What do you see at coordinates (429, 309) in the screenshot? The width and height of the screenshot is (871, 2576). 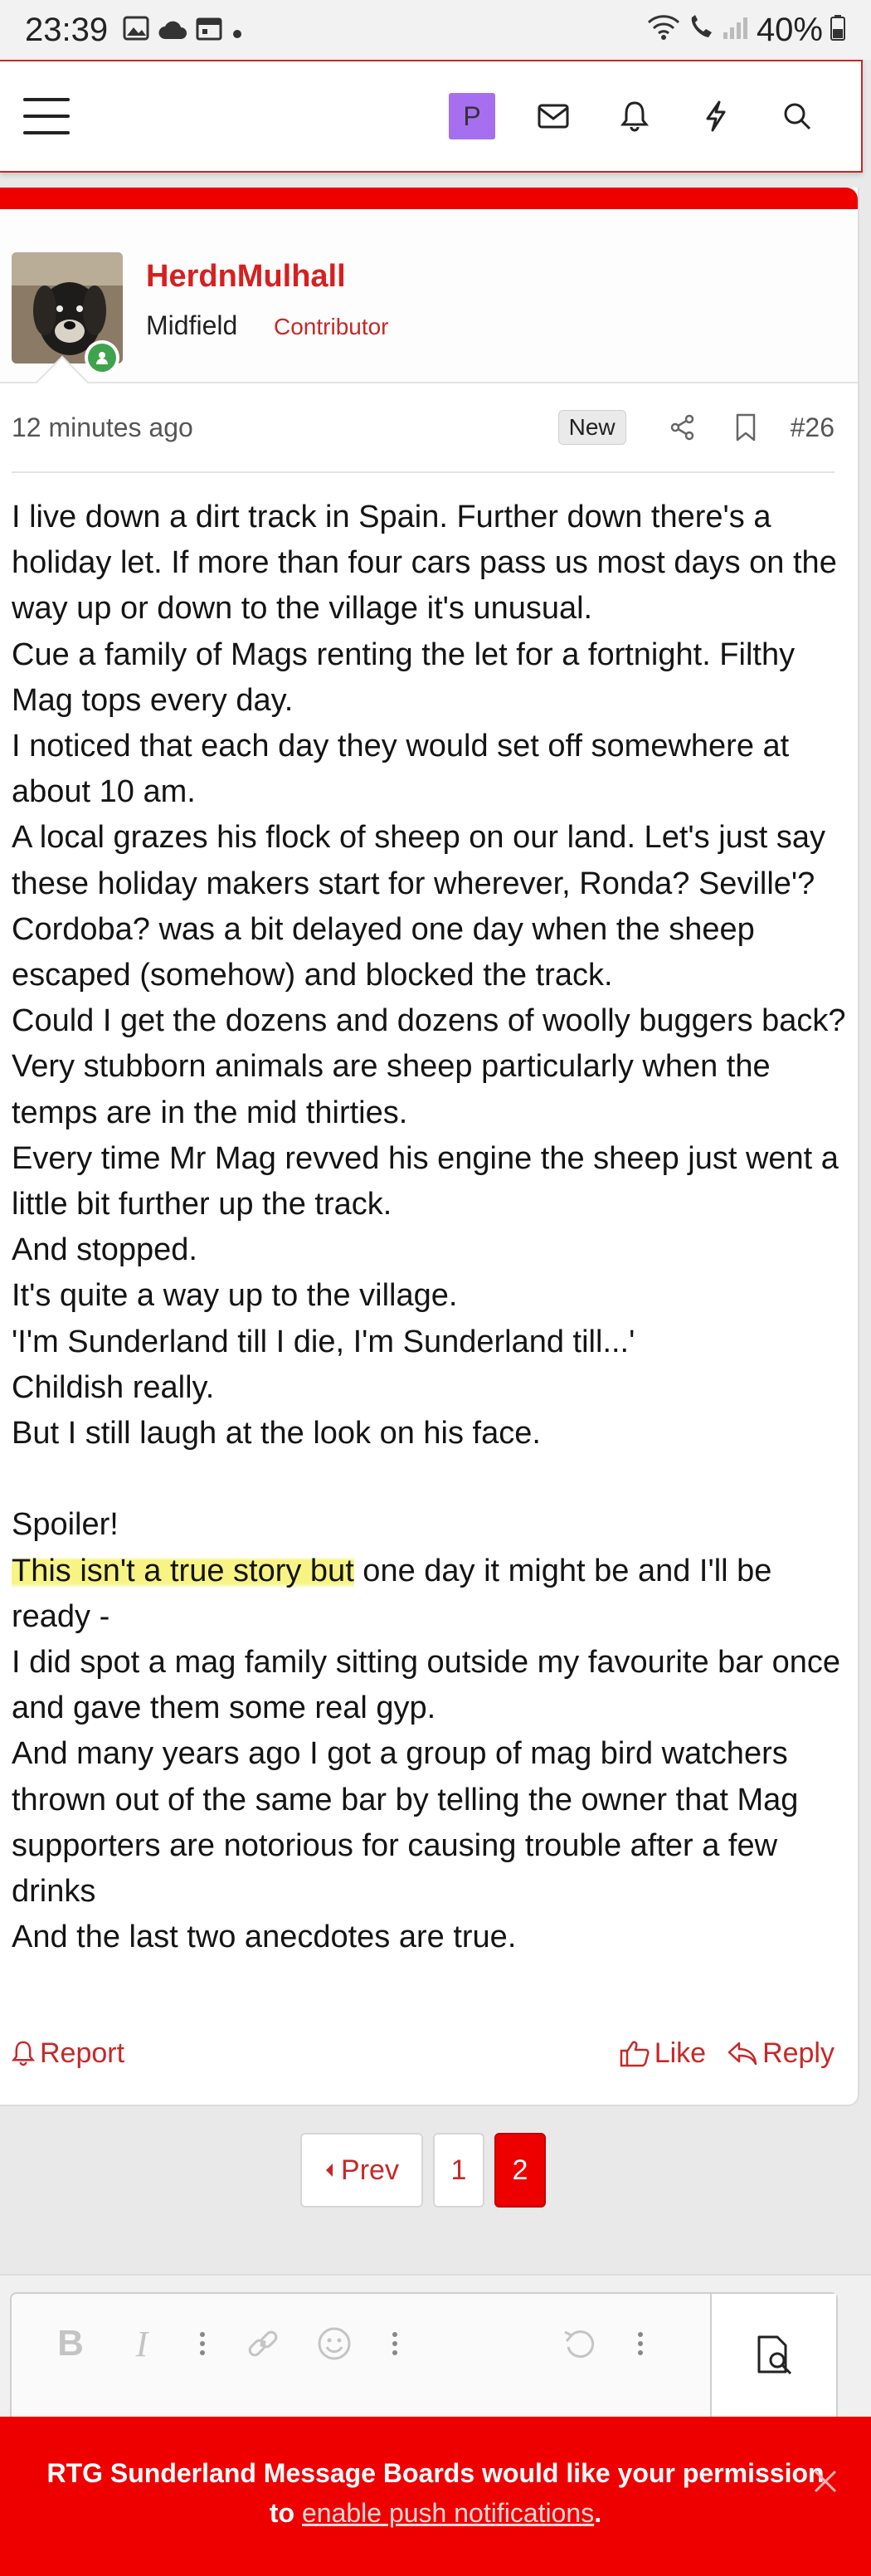 I see `post-user-block: HerdnMulhall Midfield Contributor` at bounding box center [429, 309].